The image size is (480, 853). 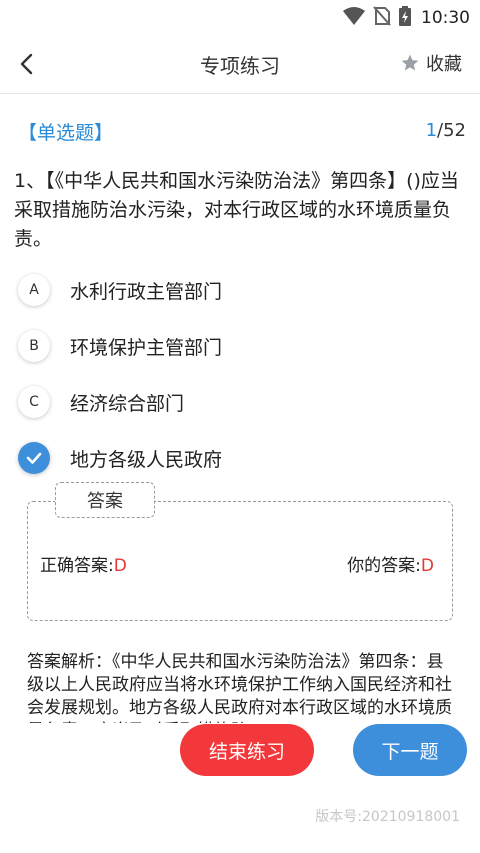 What do you see at coordinates (66, 133) in the screenshot?
I see `question-type-label: 【单选题】` at bounding box center [66, 133].